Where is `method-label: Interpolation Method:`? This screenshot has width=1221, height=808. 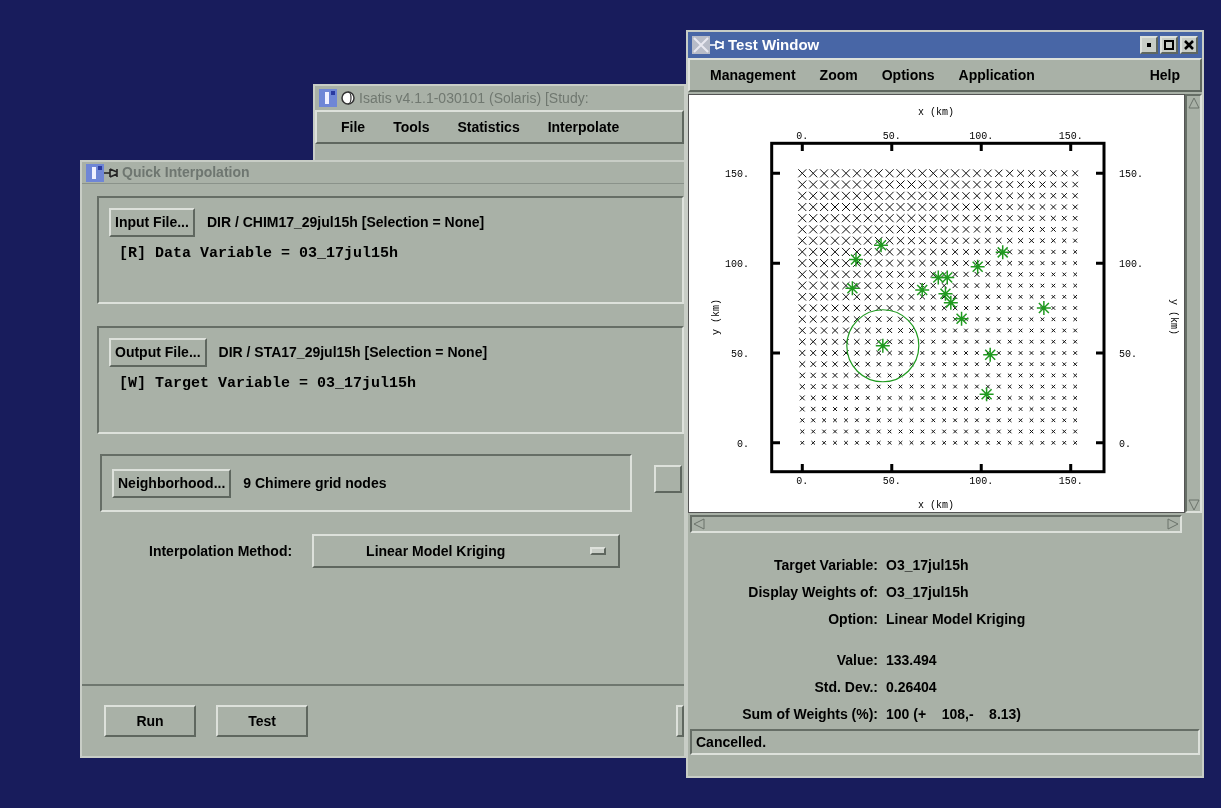
method-label: Interpolation Method: is located at coordinates (221, 551).